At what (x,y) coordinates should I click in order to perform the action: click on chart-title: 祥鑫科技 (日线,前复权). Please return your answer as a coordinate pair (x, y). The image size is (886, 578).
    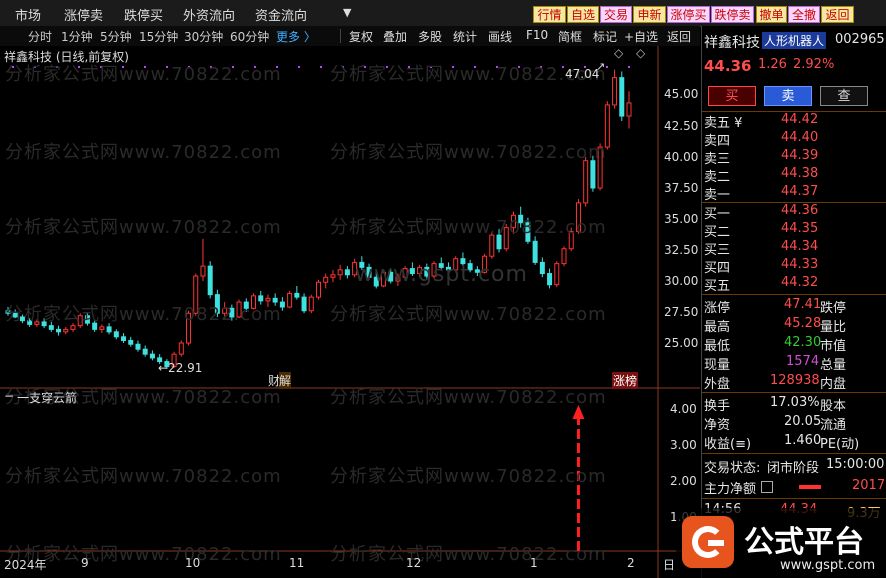
    Looking at the image, I should click on (66, 57).